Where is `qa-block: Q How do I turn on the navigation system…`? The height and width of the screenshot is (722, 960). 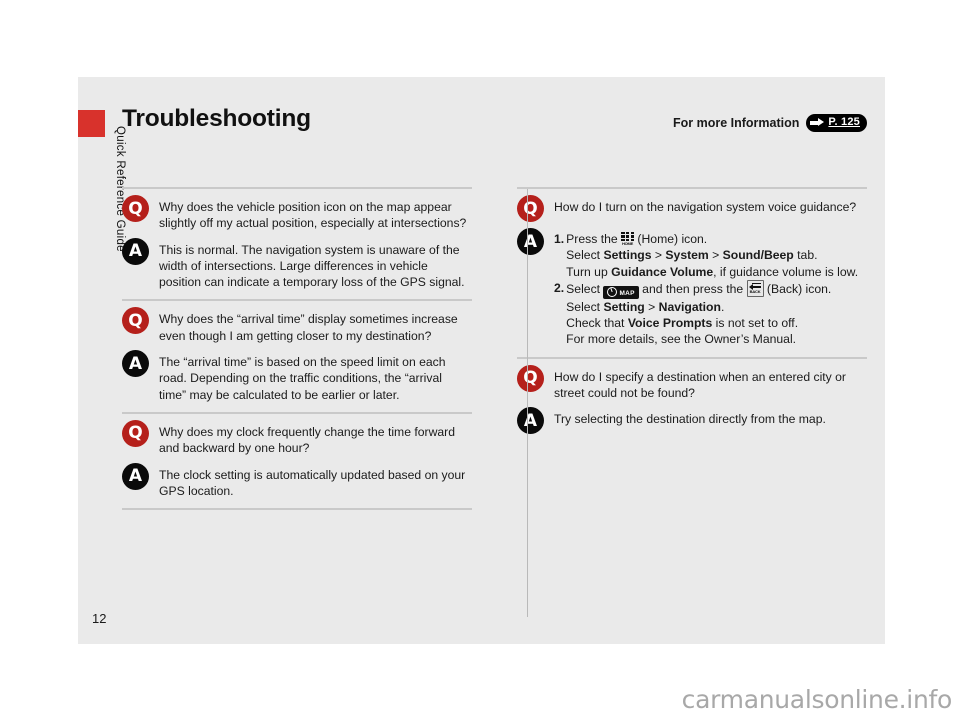
qa-block: Q How do I turn on the navigation system… is located at coordinates (692, 273).